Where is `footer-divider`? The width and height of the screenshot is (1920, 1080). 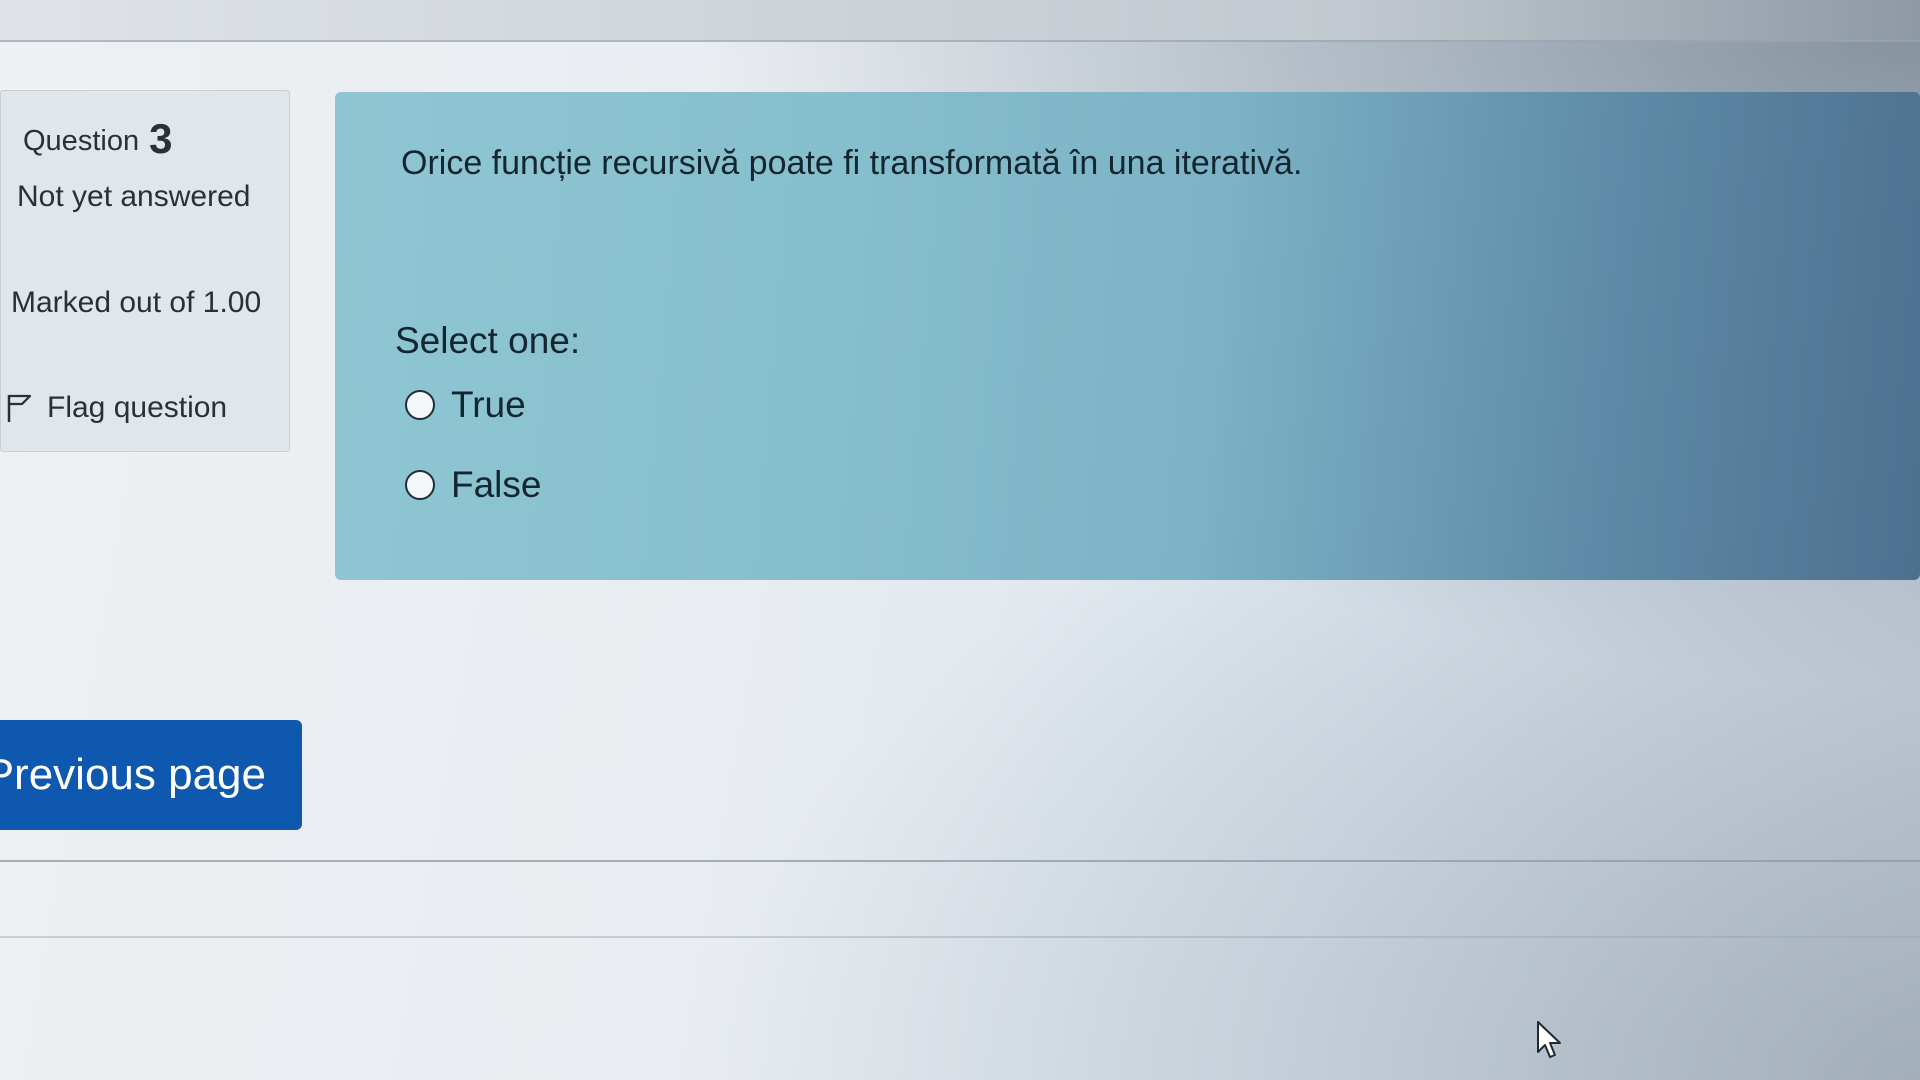
footer-divider is located at coordinates (960, 861).